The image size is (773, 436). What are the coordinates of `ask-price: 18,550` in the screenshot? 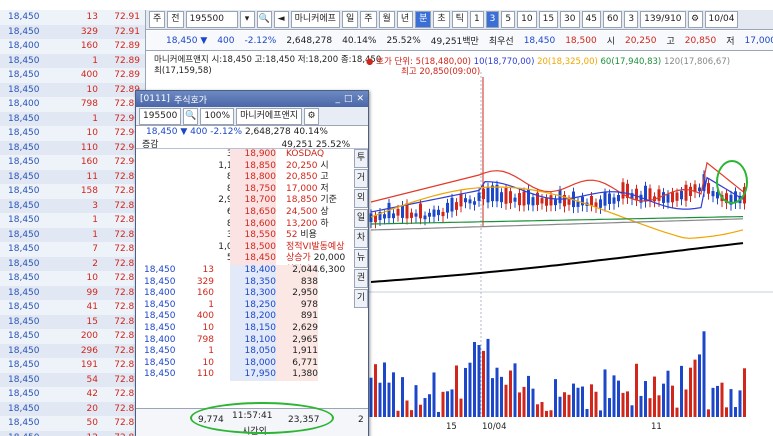 It's located at (253, 236).